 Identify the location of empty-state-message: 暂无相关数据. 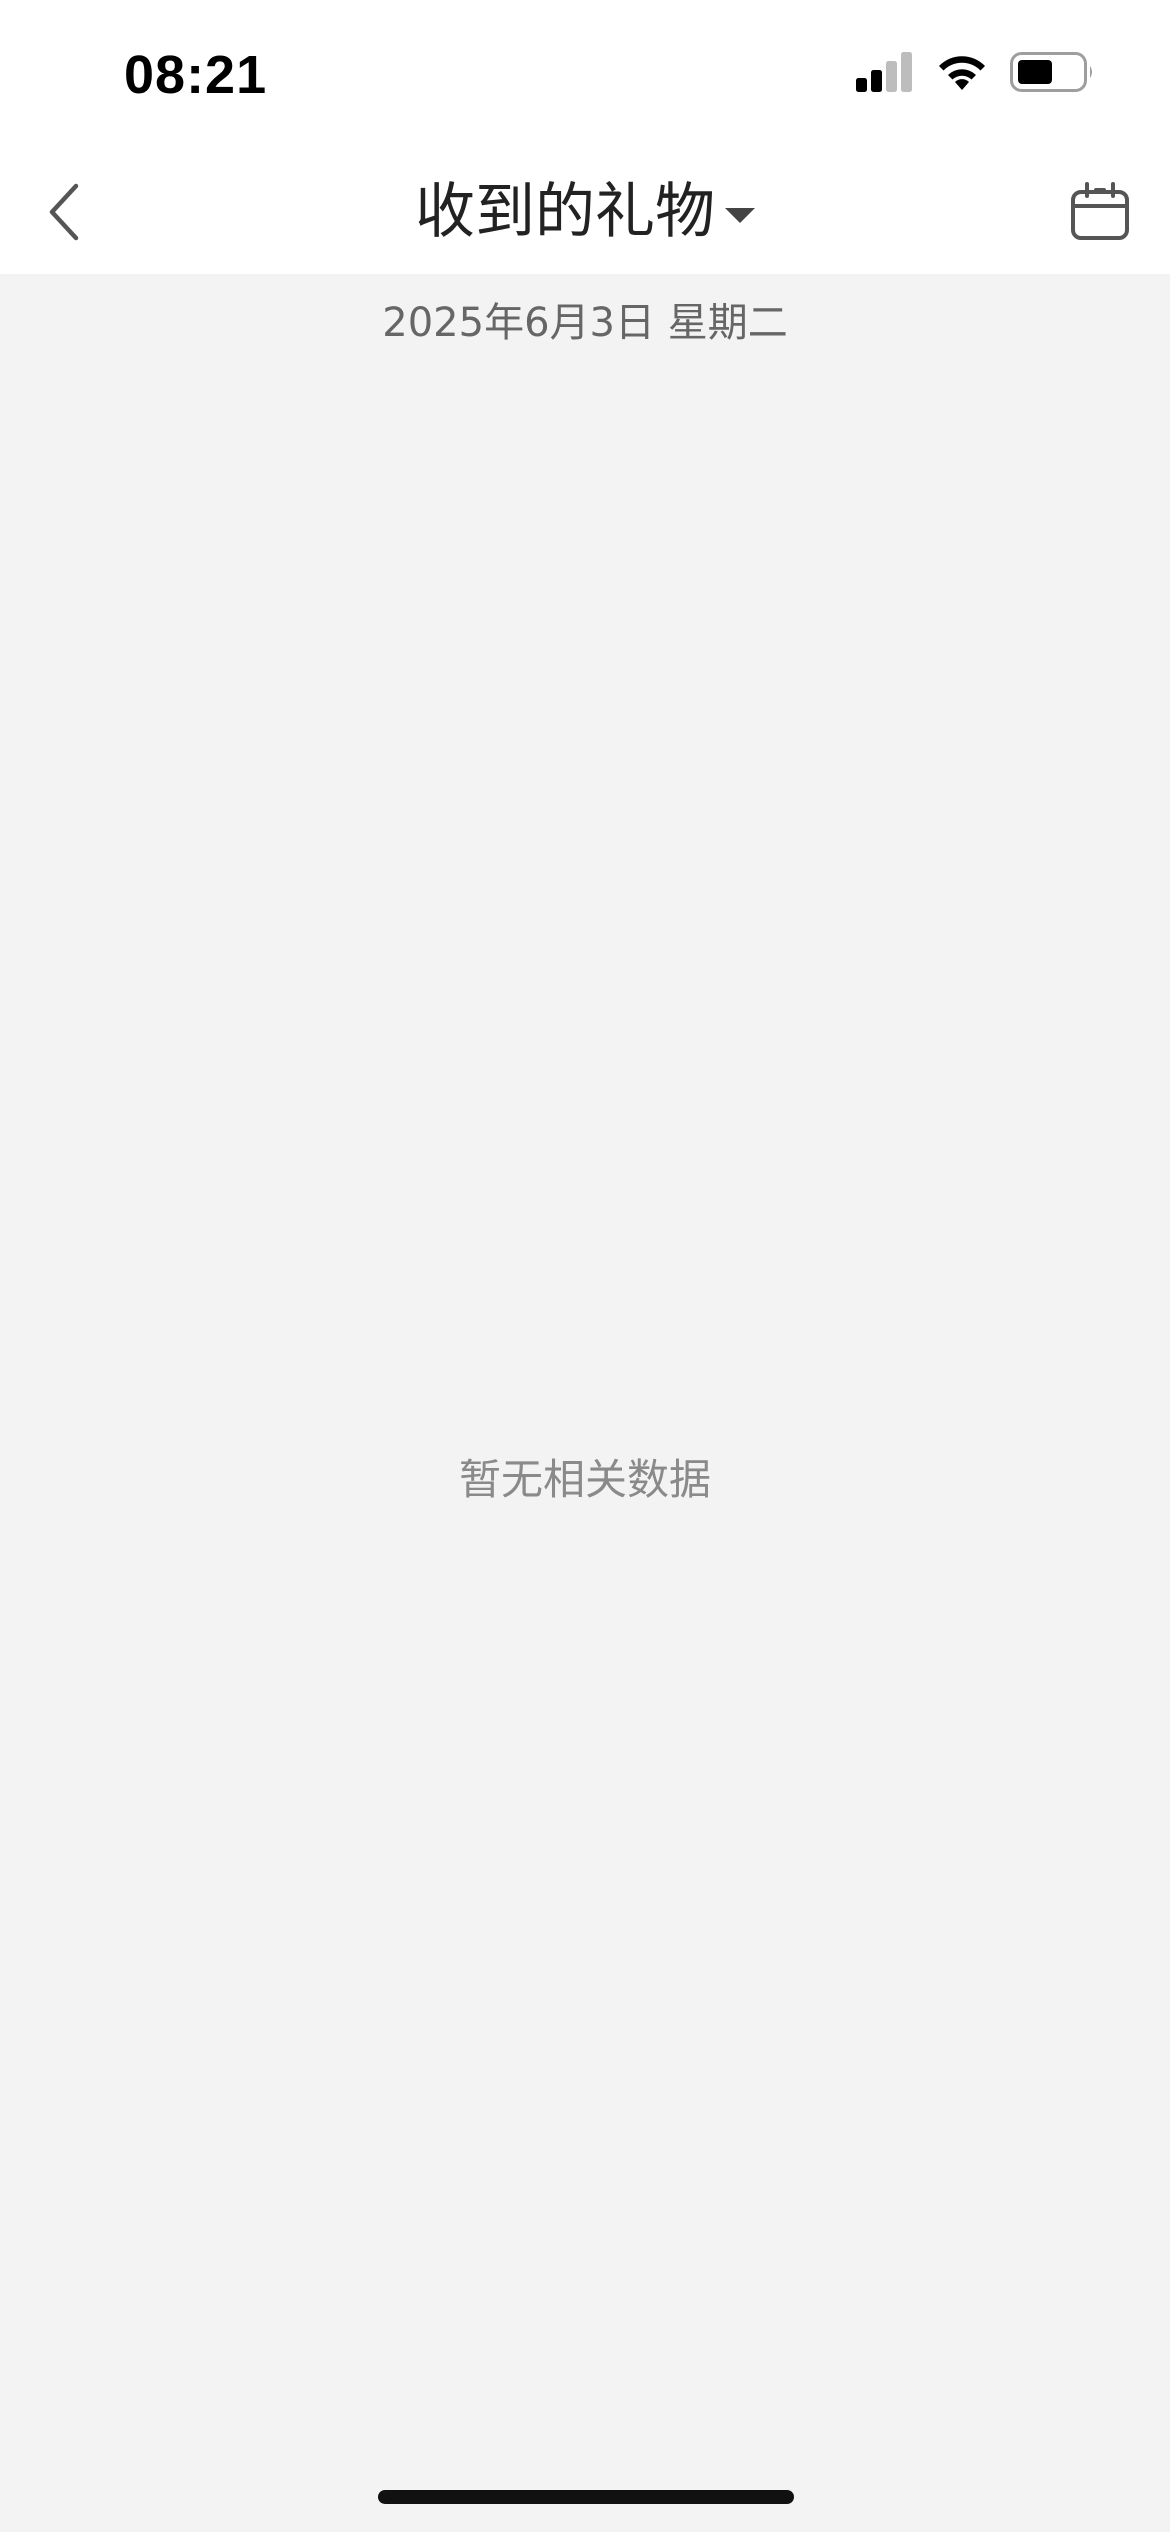
(584, 1479).